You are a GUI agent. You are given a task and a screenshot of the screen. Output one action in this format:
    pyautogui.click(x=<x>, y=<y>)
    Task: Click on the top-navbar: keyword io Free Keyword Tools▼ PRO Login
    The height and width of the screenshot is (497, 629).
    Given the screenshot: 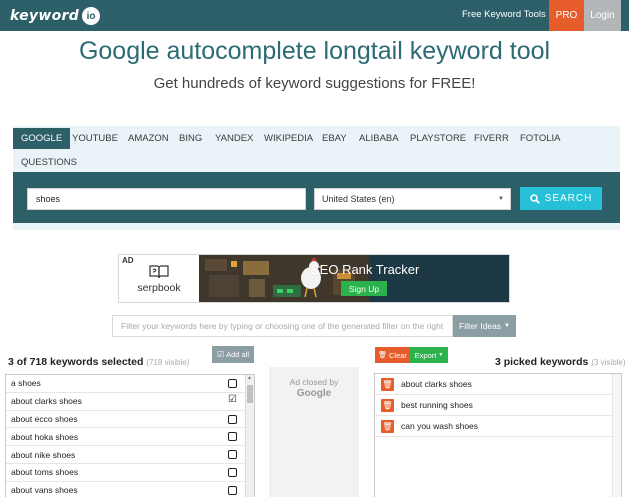 What is the action you would take?
    pyautogui.click(x=314, y=15)
    